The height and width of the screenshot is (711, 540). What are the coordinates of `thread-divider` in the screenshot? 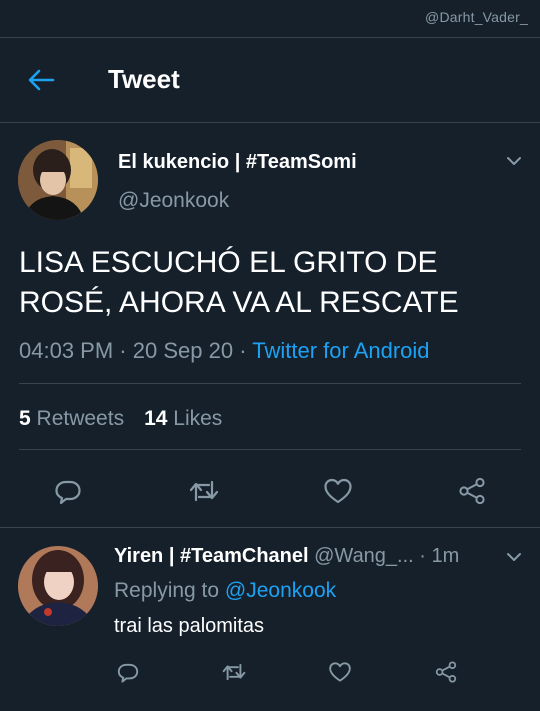 It's located at (270, 527).